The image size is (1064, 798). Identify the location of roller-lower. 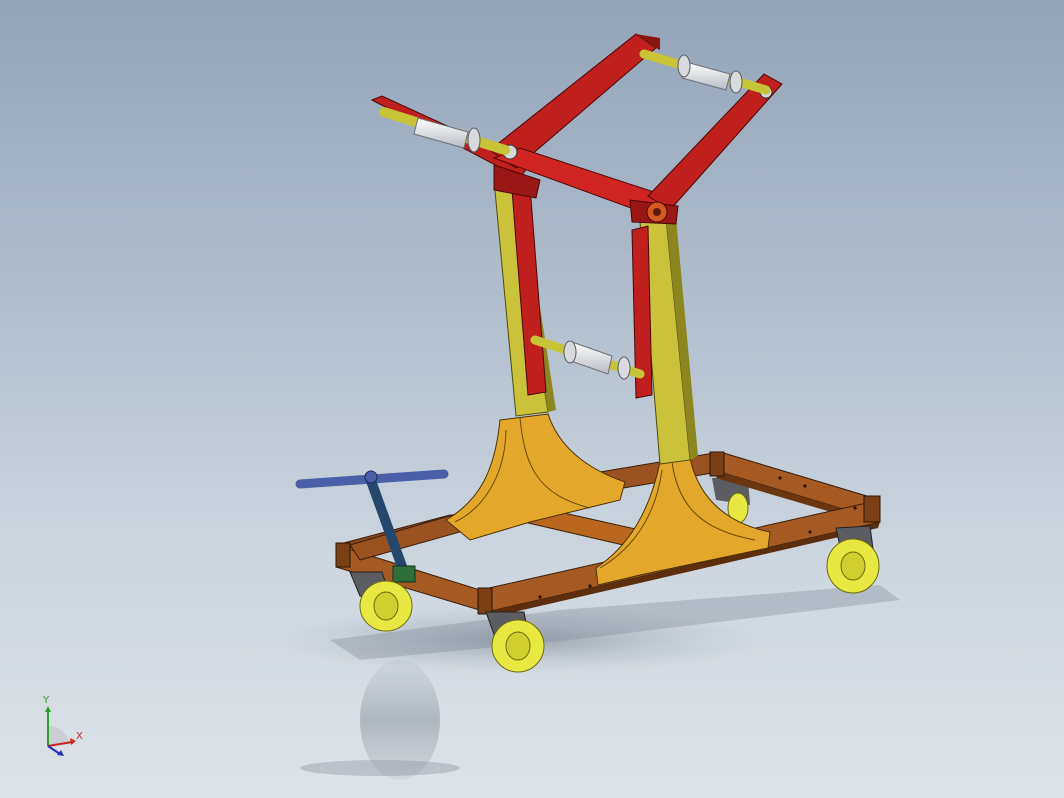
(587, 357).